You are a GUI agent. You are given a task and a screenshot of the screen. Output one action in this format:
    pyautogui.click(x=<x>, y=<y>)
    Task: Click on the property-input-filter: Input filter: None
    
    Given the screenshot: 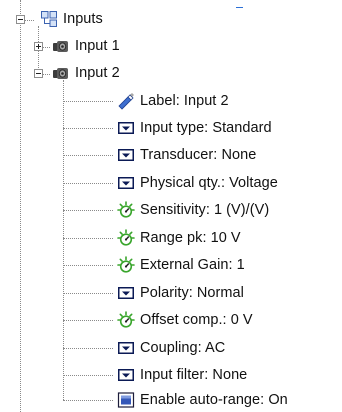 What is the action you would take?
    pyautogui.click(x=182, y=375)
    